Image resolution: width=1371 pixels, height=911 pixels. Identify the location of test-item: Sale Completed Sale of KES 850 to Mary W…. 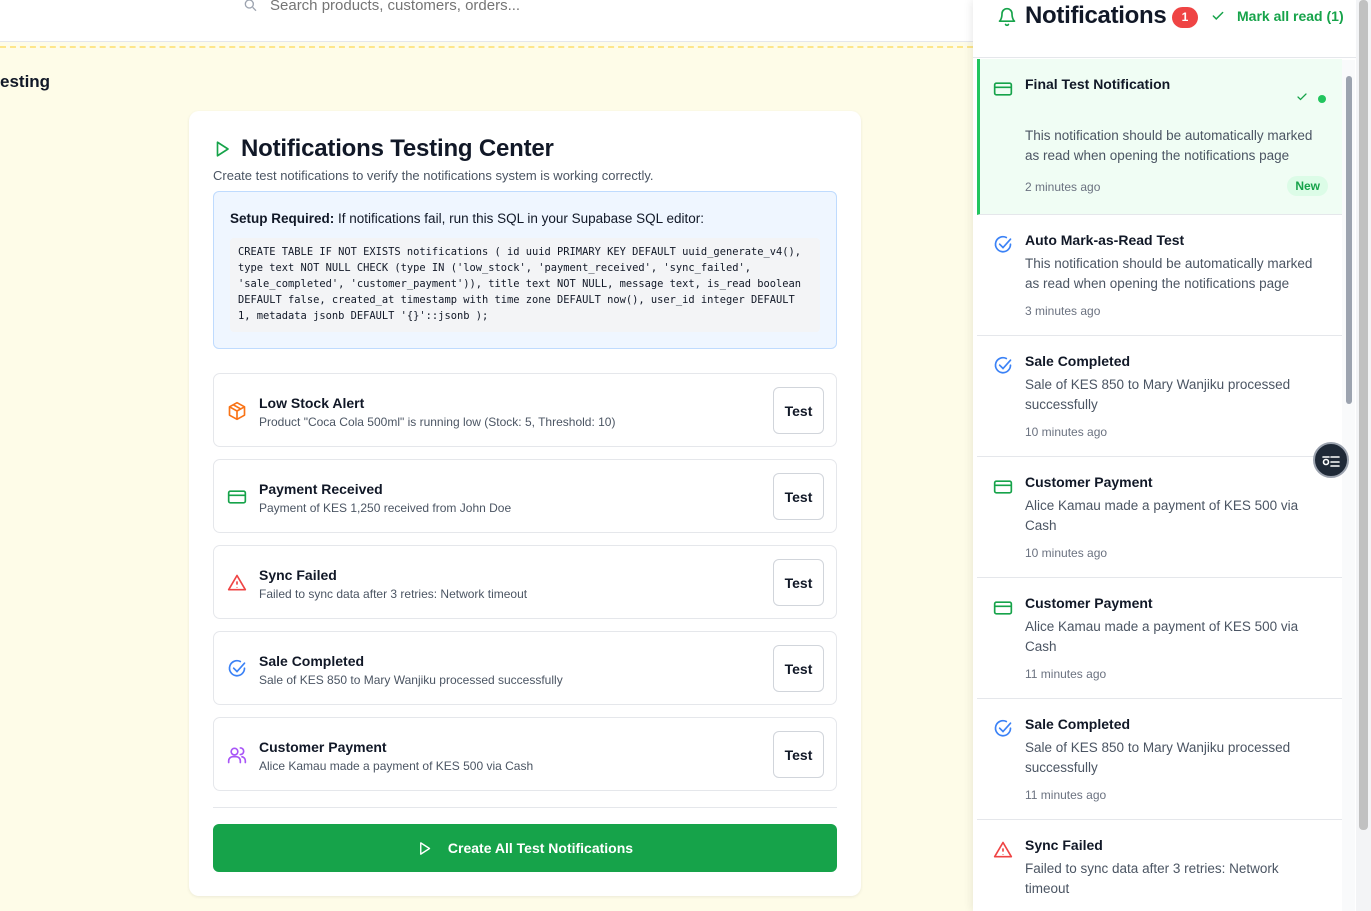
(525, 668).